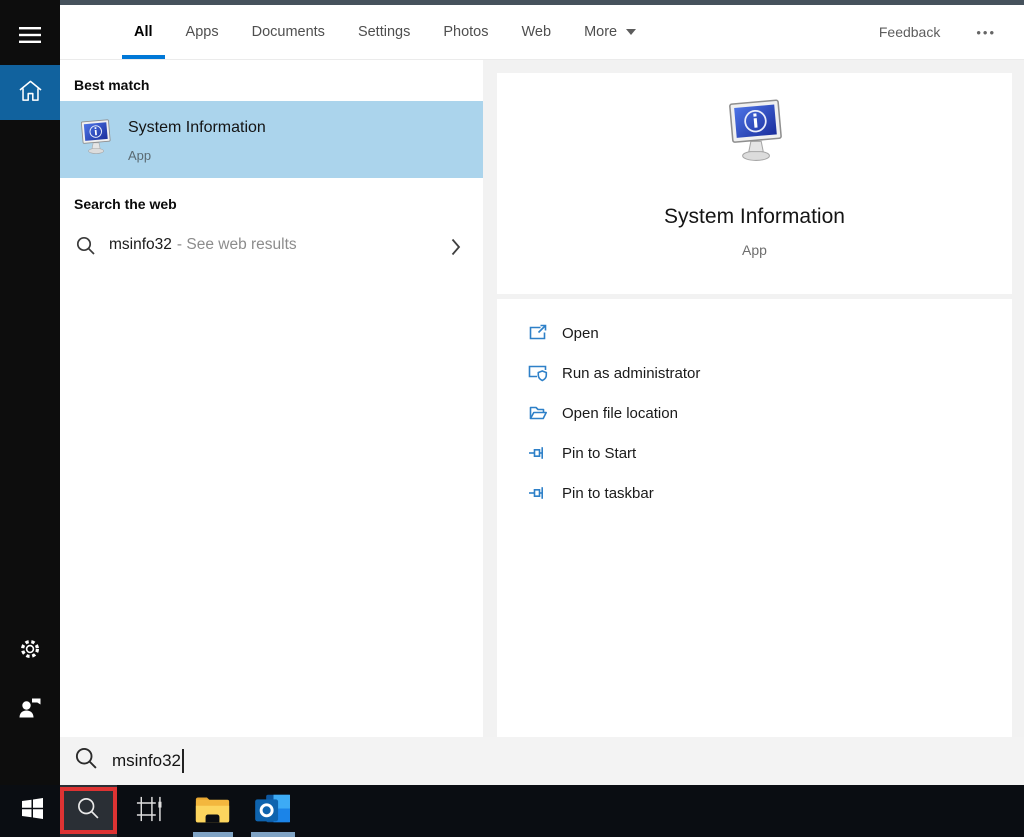  I want to click on web-search-result: msinfo32- See web results, so click(271, 247).